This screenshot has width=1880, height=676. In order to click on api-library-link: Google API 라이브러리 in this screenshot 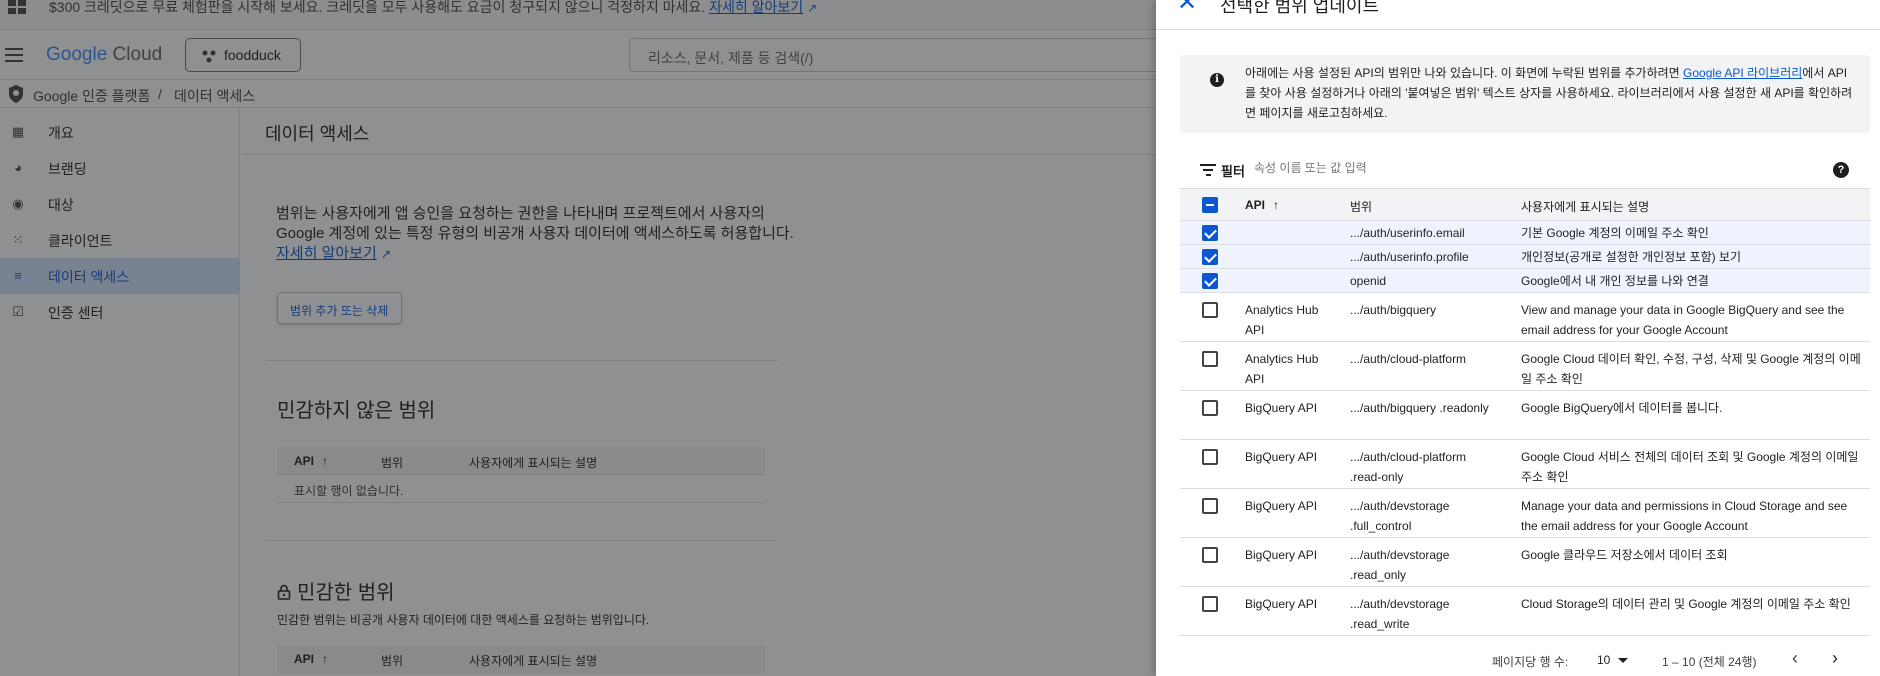, I will do `click(1742, 73)`.